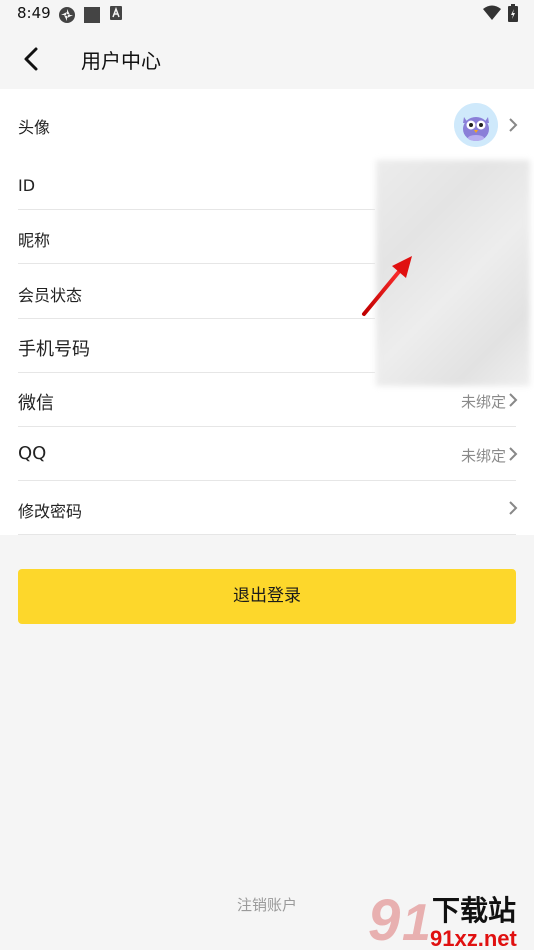 The width and height of the screenshot is (534, 950). I want to click on annotation-arrow-icon, so click(387, 286).